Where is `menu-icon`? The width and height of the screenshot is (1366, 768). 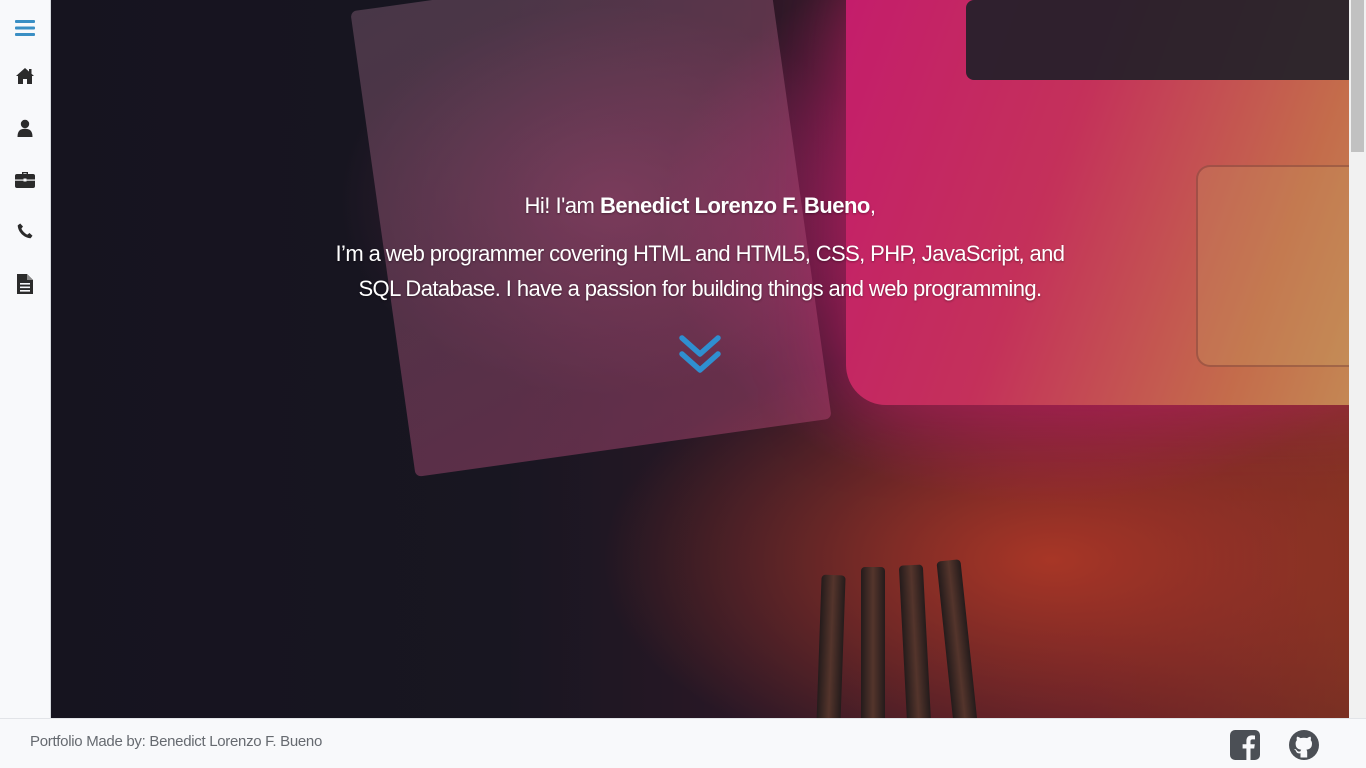 menu-icon is located at coordinates (25, 28).